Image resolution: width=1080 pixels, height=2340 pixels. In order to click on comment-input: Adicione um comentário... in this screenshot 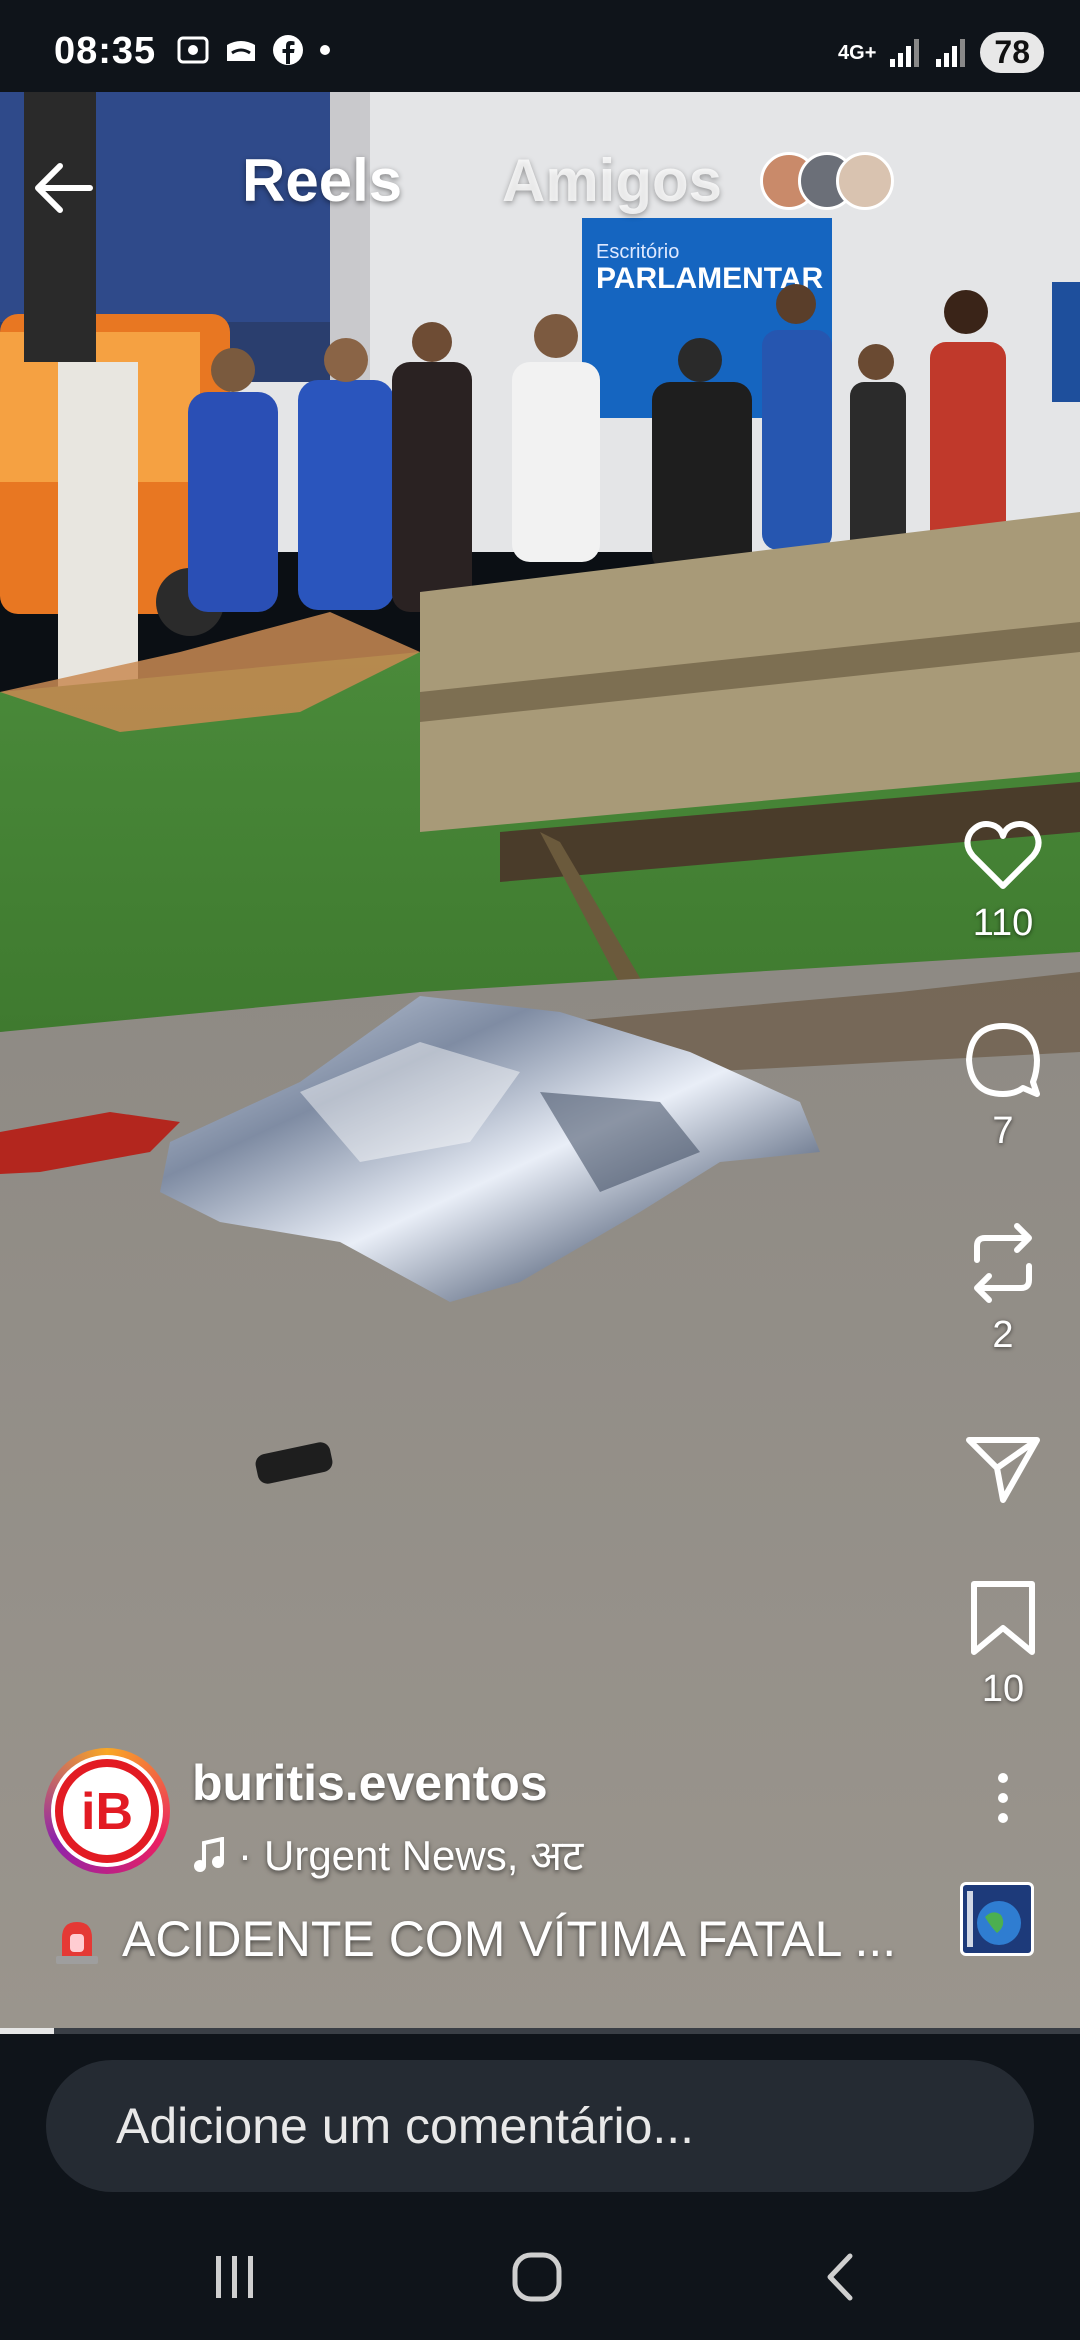, I will do `click(540, 2126)`.